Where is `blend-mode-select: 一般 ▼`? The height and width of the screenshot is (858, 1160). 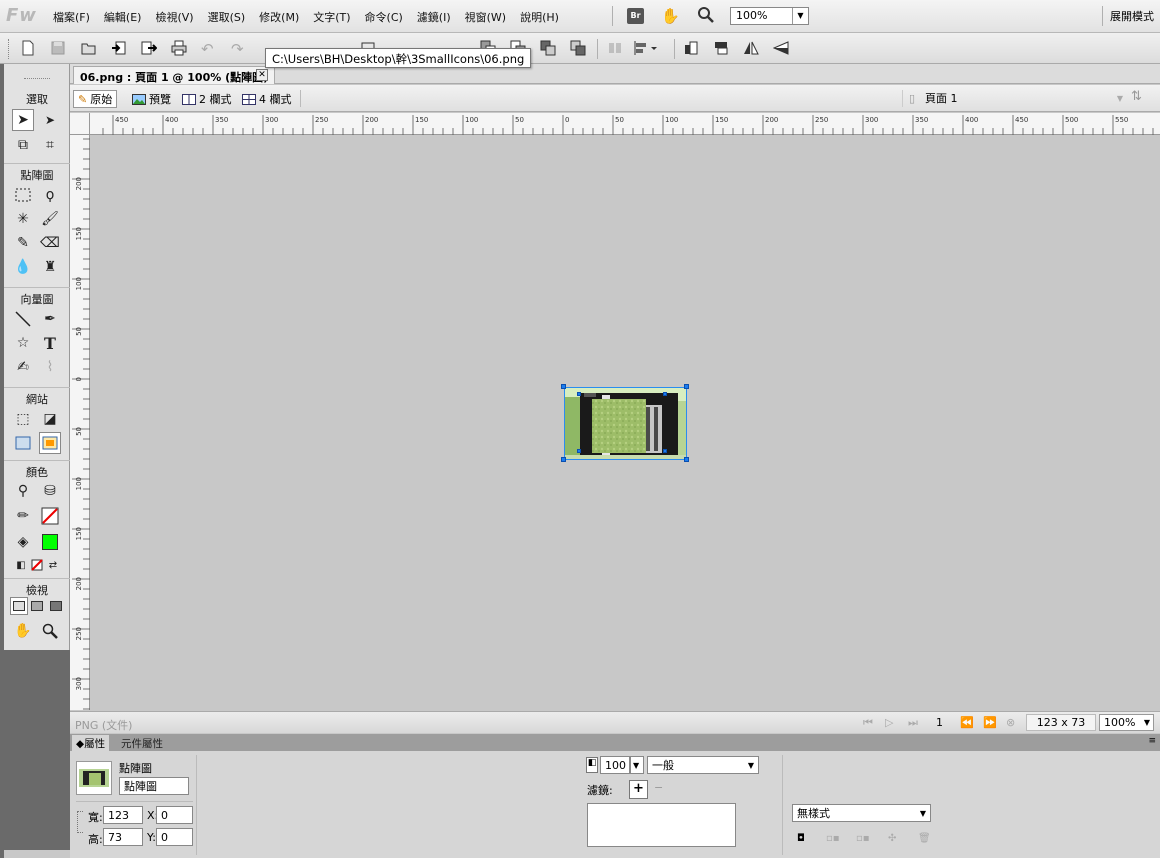
blend-mode-select: 一般 ▼ is located at coordinates (703, 765).